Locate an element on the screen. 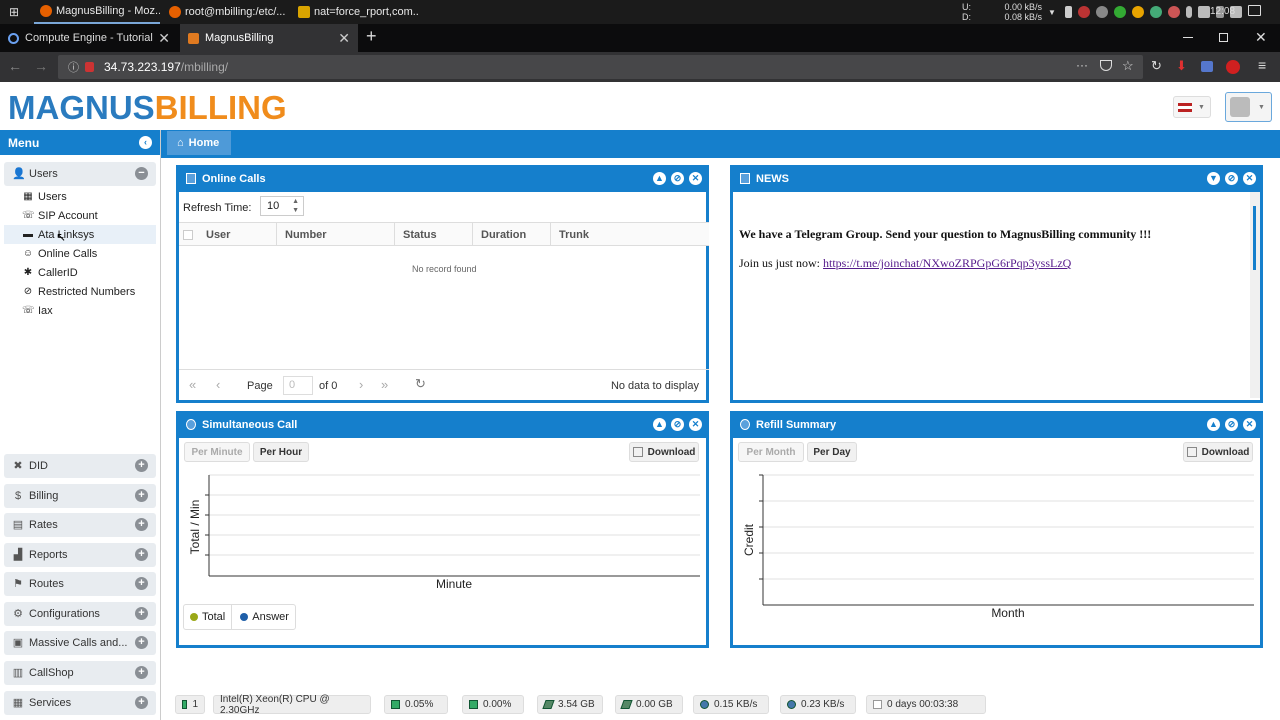 The height and width of the screenshot is (720, 1280). clock: 12:08 is located at coordinates (1222, 11).